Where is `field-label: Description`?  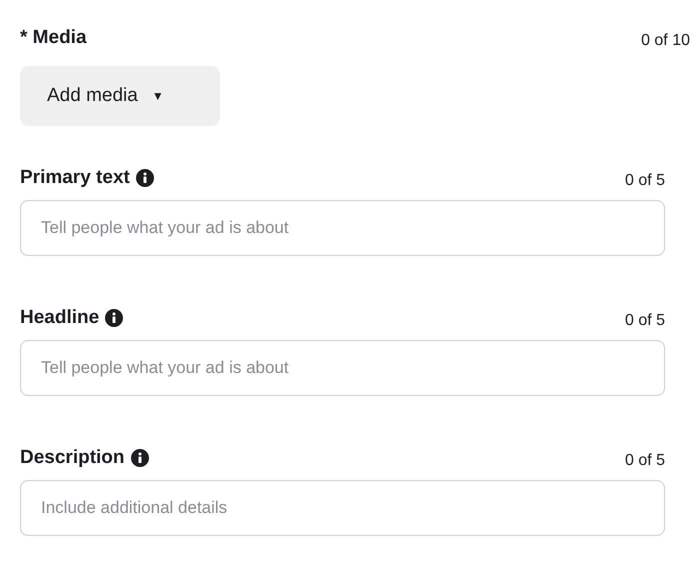 field-label: Description is located at coordinates (72, 458).